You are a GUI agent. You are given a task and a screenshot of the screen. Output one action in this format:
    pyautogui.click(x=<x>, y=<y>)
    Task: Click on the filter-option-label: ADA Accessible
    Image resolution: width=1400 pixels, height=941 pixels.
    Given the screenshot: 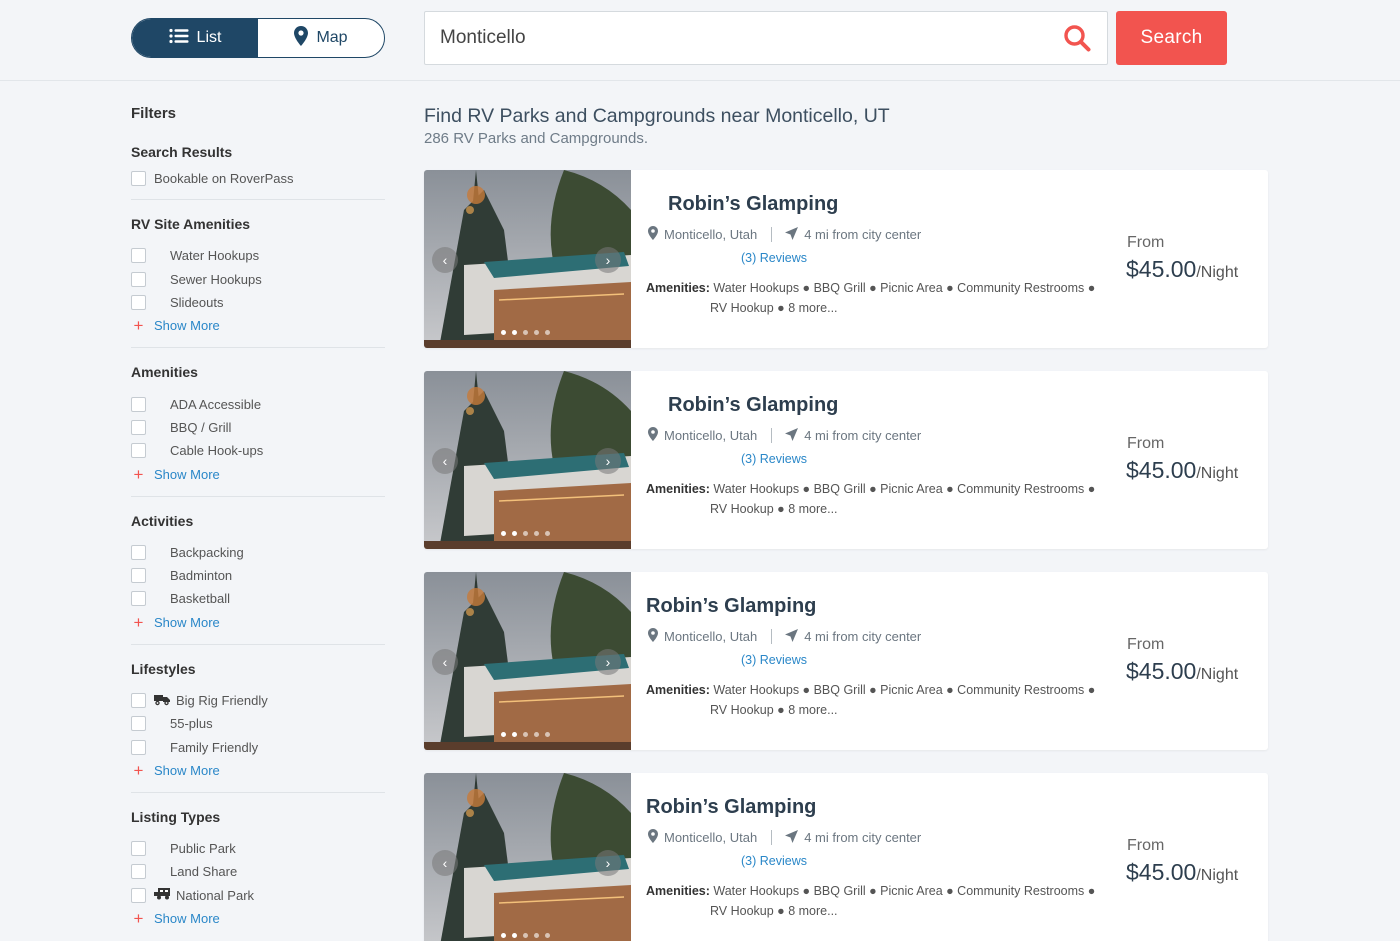 What is the action you would take?
    pyautogui.click(x=216, y=404)
    